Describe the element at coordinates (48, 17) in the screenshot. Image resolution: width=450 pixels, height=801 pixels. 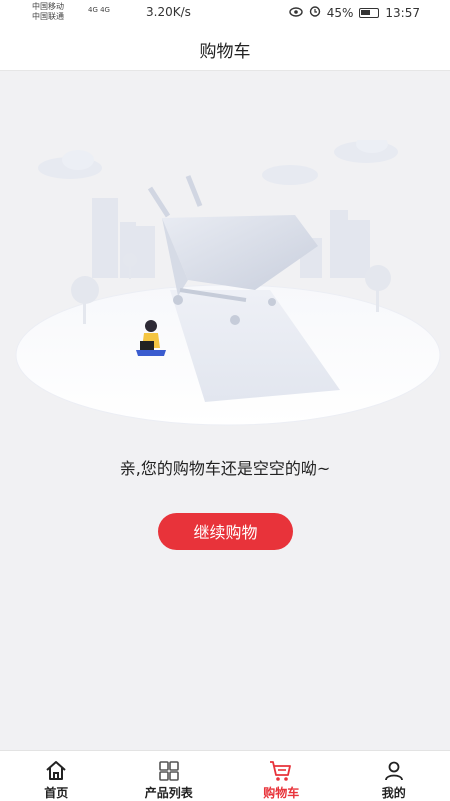
I see `carrier-2: 中国联通` at that location.